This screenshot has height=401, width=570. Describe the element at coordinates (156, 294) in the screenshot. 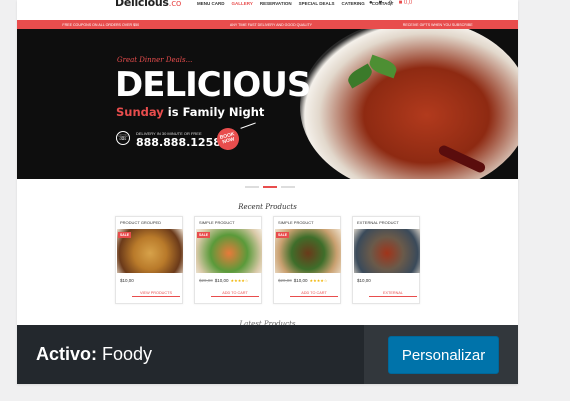

I see `view-products-button: VIEW PRODUCTS` at that location.